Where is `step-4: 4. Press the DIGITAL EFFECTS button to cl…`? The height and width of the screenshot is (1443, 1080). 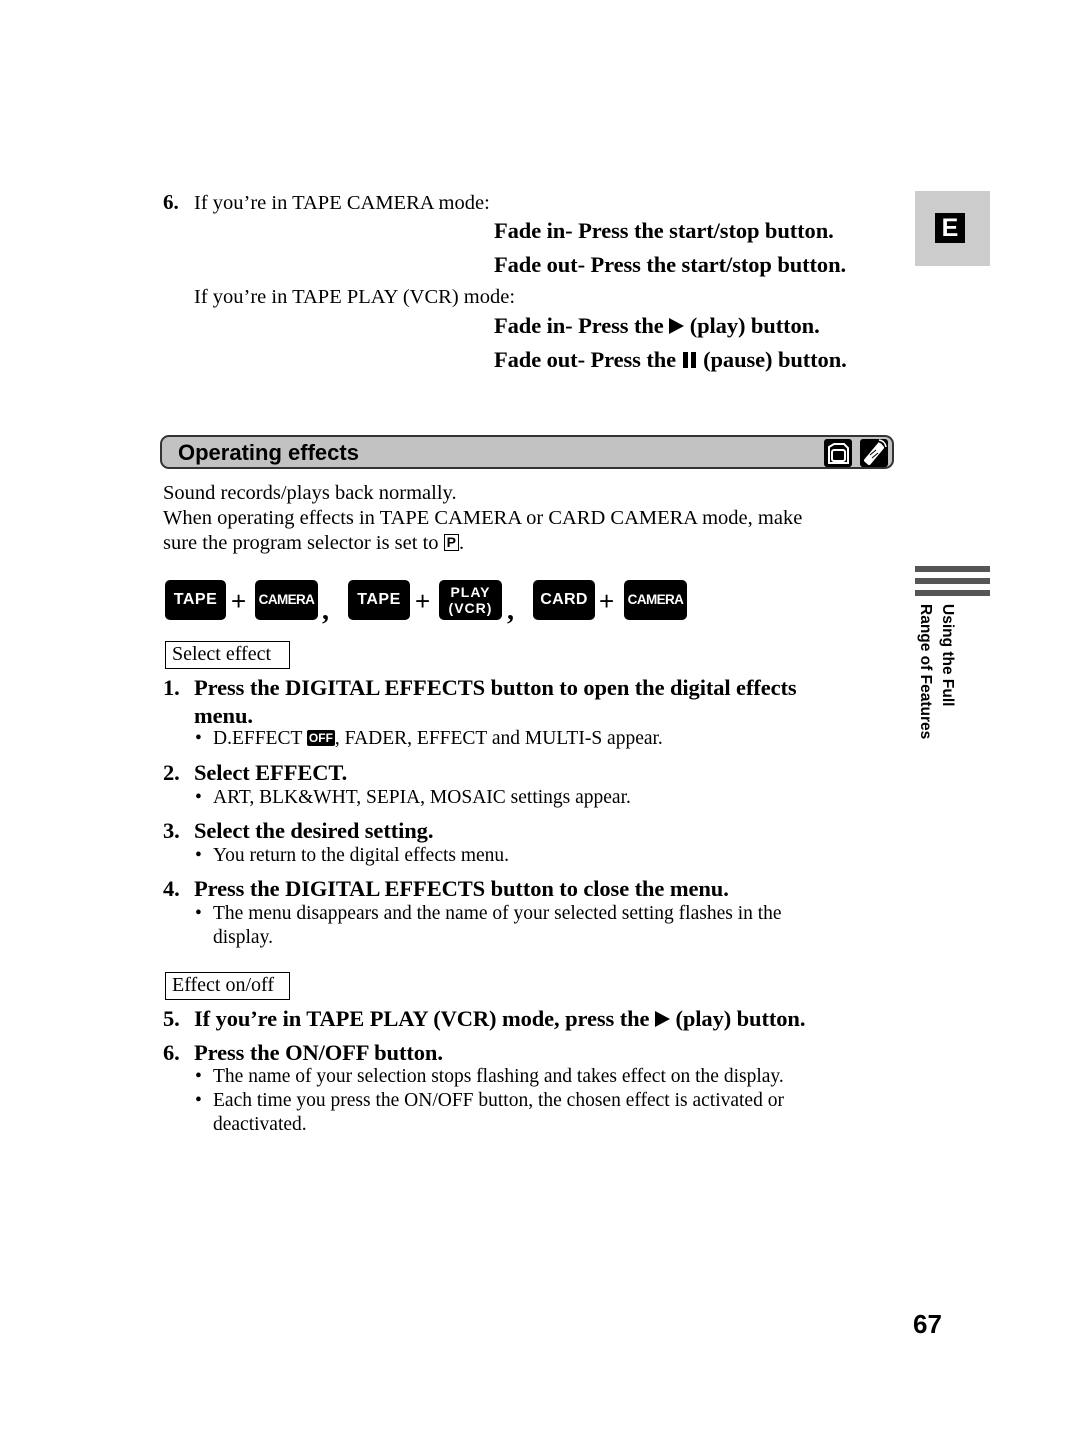 step-4: 4. Press the DIGITAL EFFECTS button to cl… is located at coordinates (446, 889).